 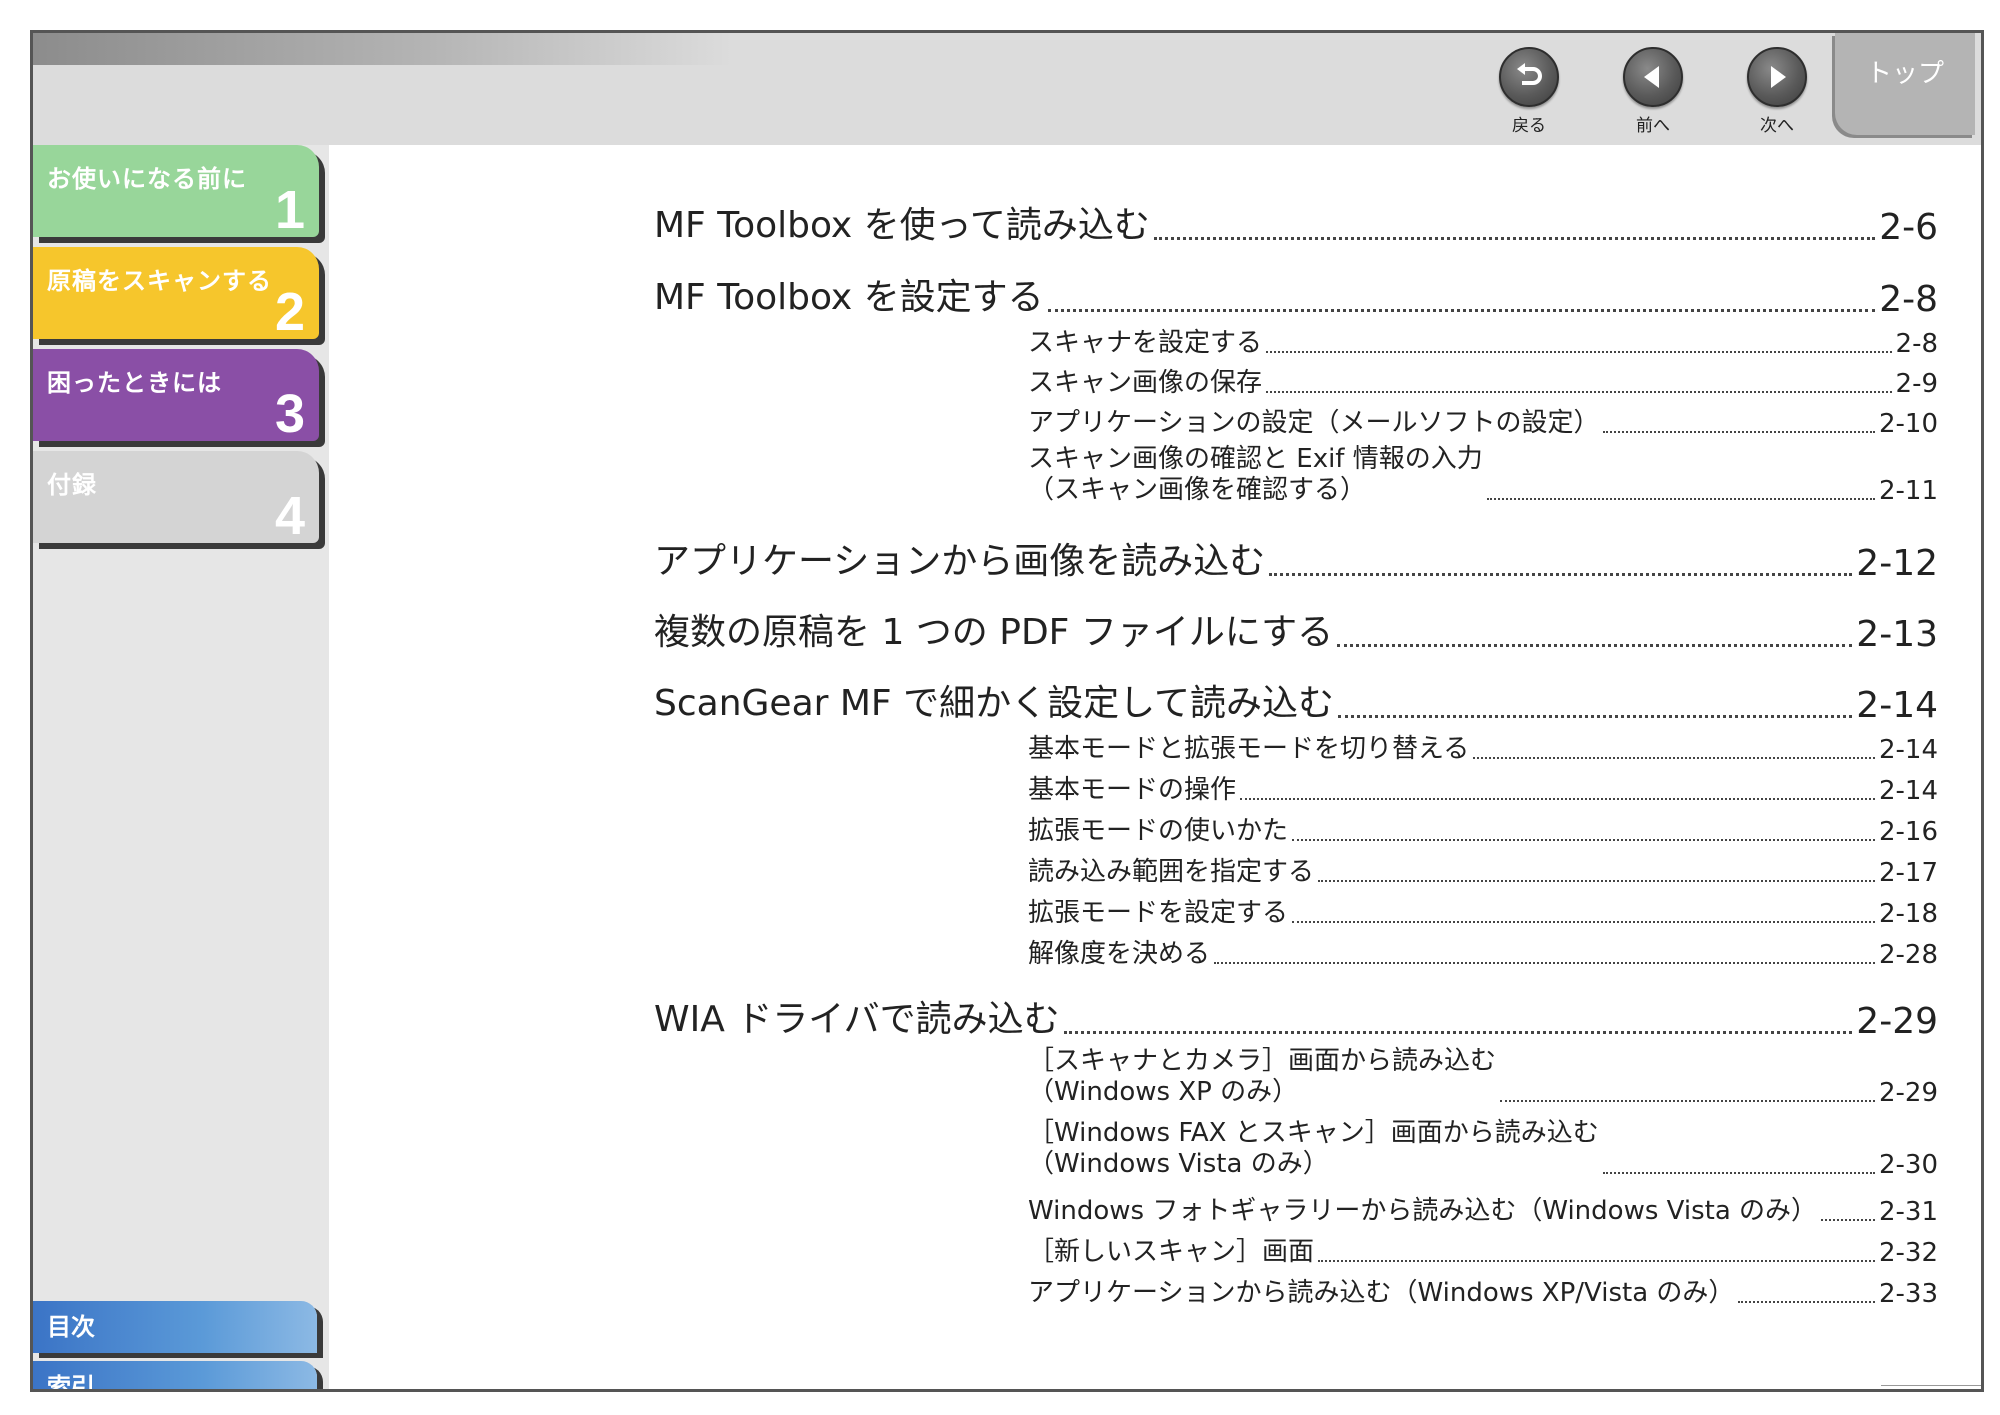 I want to click on chapter-tab-label: 原稿をスキャンする, so click(x=159, y=281).